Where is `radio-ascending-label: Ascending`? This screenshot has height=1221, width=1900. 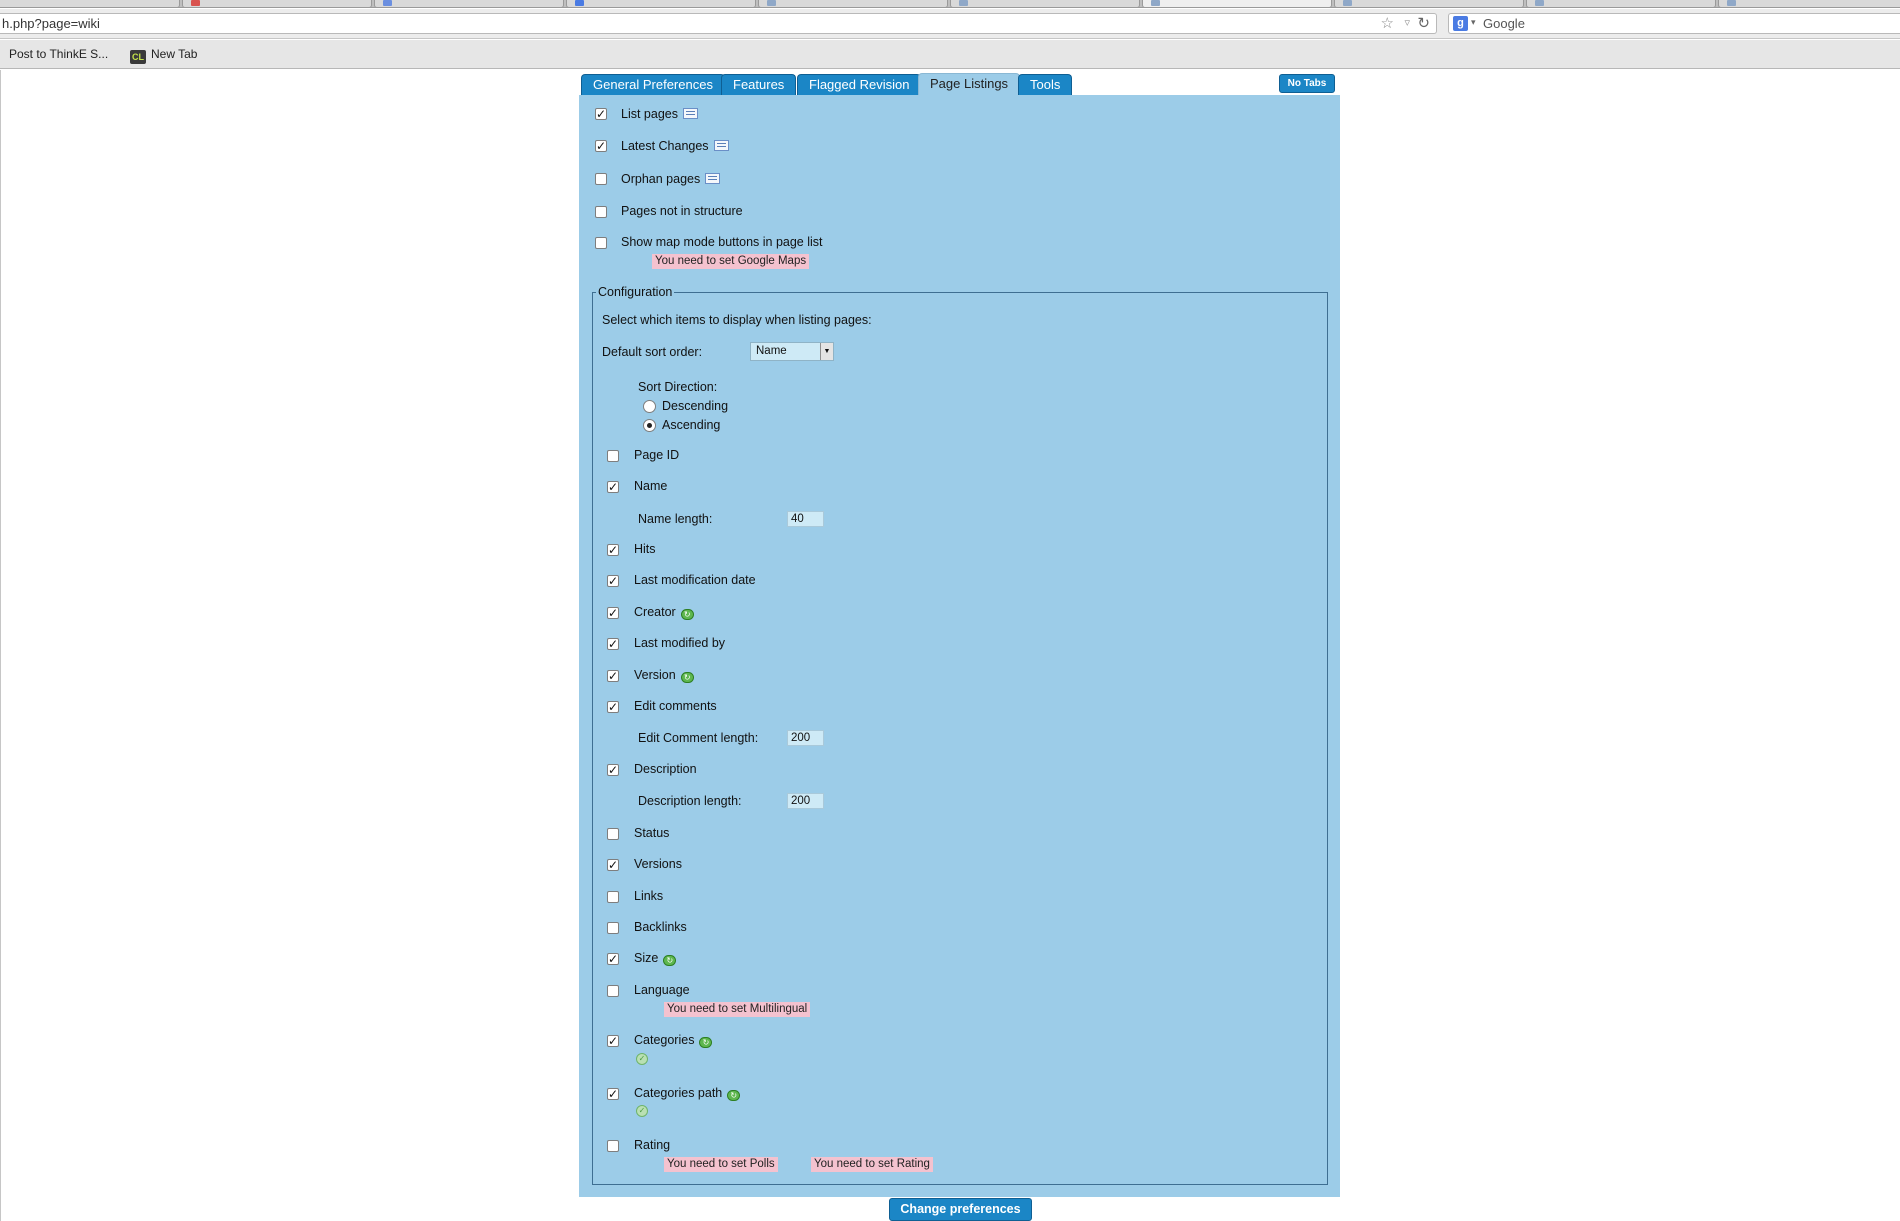
radio-ascending-label: Ascending is located at coordinates (691, 425).